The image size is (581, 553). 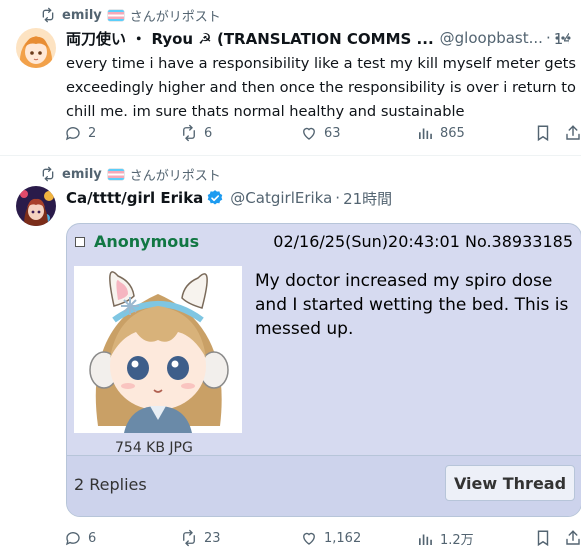 I want to click on more-icon, so click(x=563, y=38).